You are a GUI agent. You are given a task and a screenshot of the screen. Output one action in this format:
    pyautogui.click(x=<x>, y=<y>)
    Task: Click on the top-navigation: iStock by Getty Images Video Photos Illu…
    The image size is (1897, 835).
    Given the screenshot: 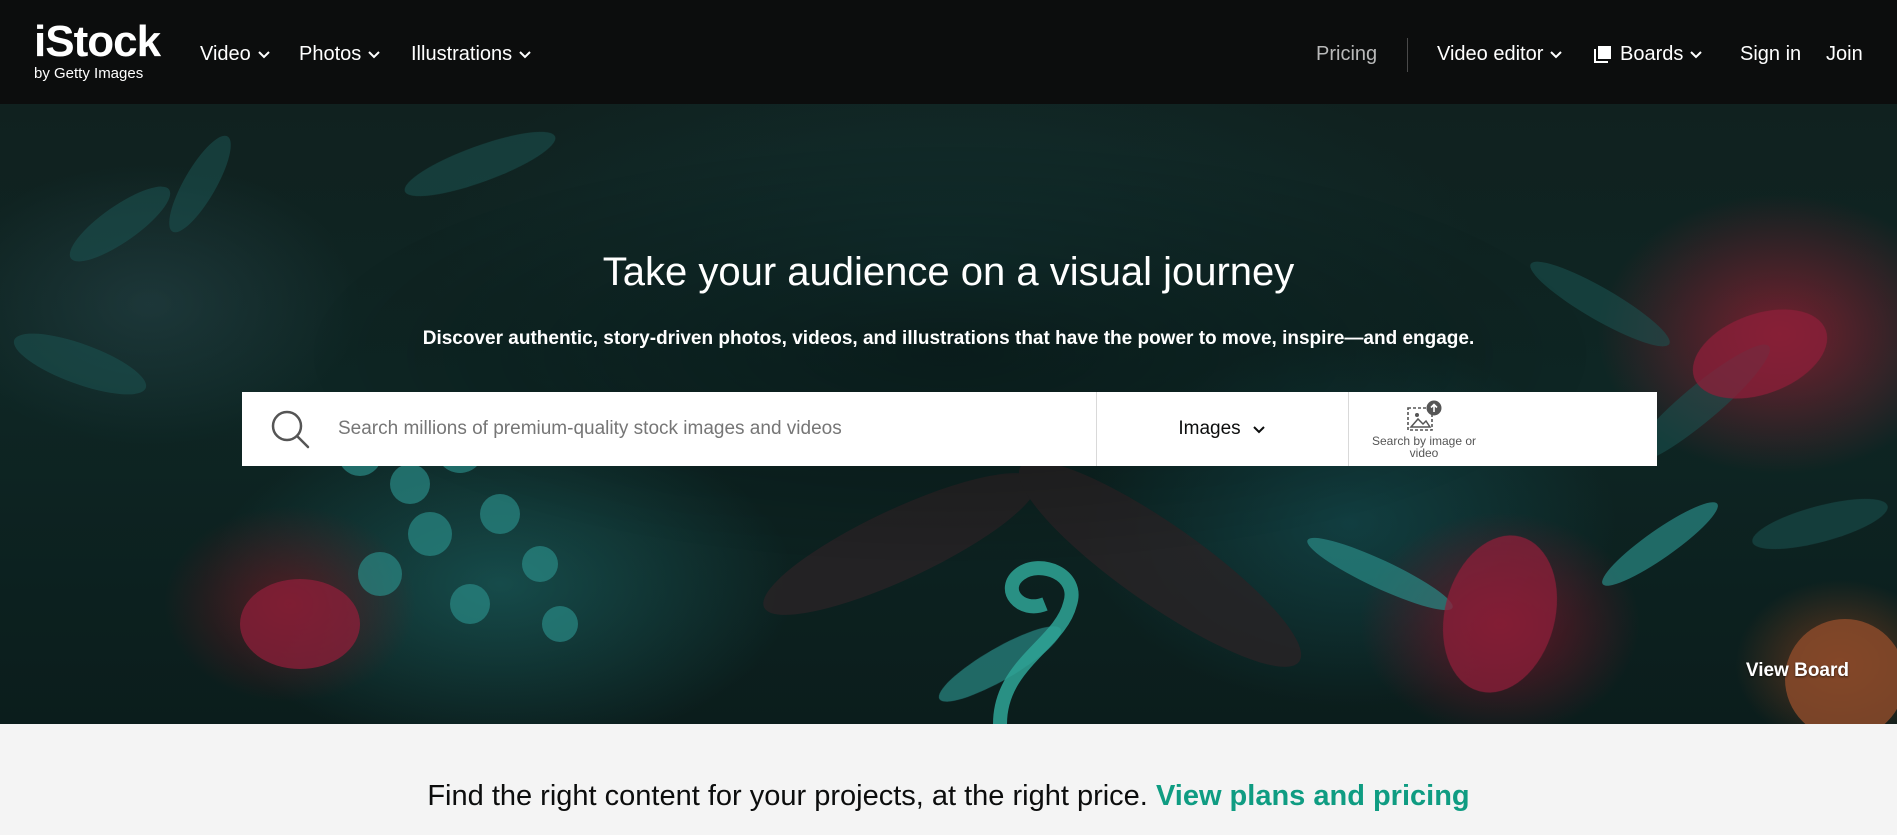 What is the action you would take?
    pyautogui.click(x=948, y=52)
    